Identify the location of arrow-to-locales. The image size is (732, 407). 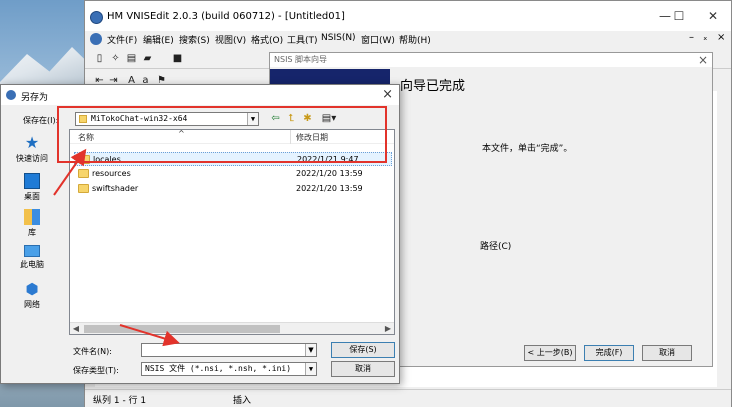
(70, 172).